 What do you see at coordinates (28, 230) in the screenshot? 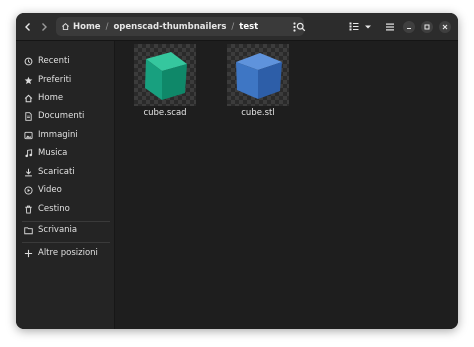
I see `folder-icon` at bounding box center [28, 230].